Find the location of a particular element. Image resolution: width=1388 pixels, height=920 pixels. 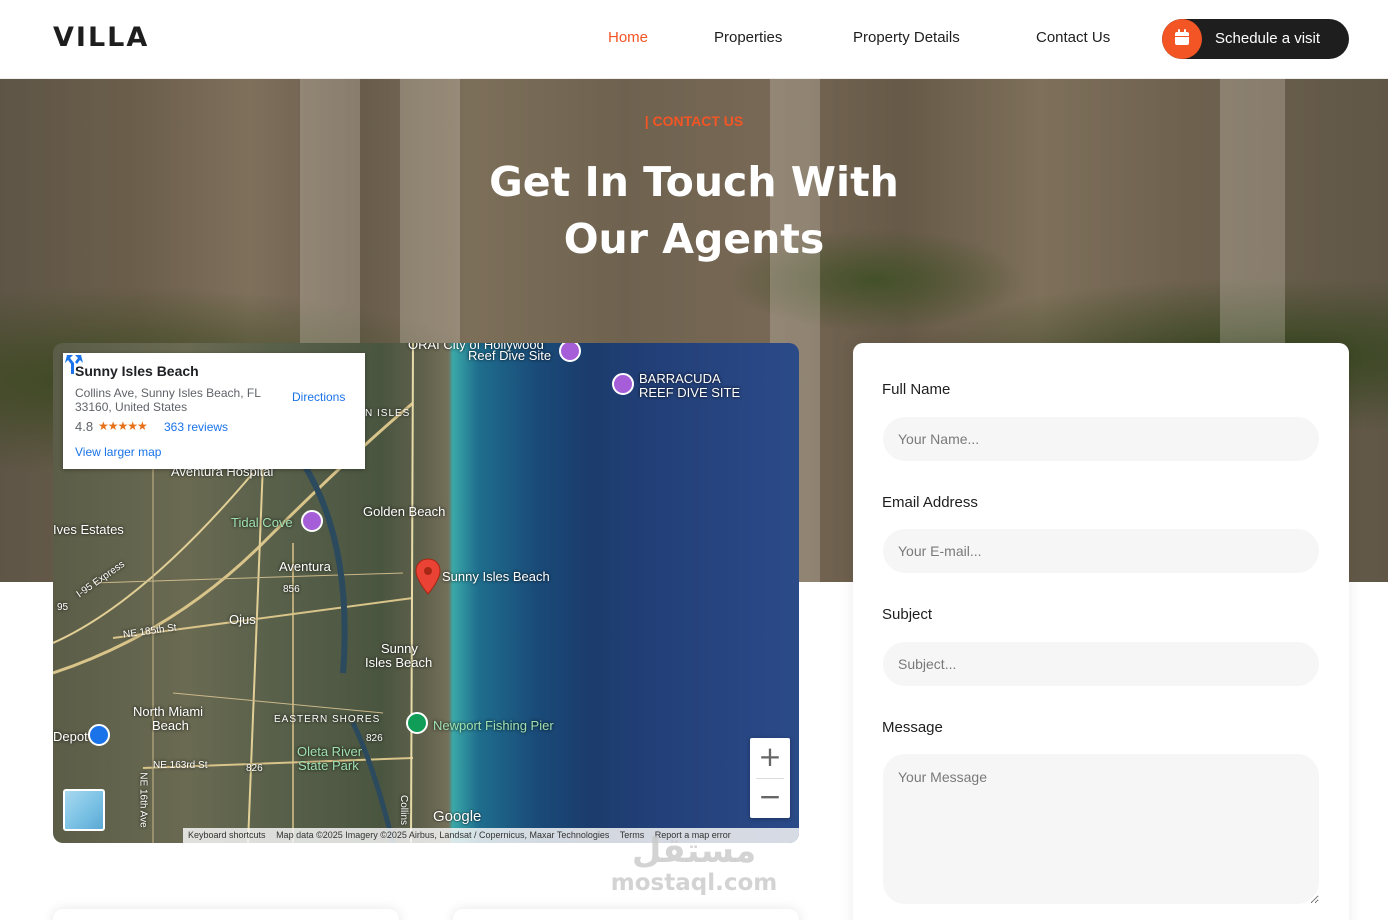

map-label: Golden Beach is located at coordinates (404, 511).